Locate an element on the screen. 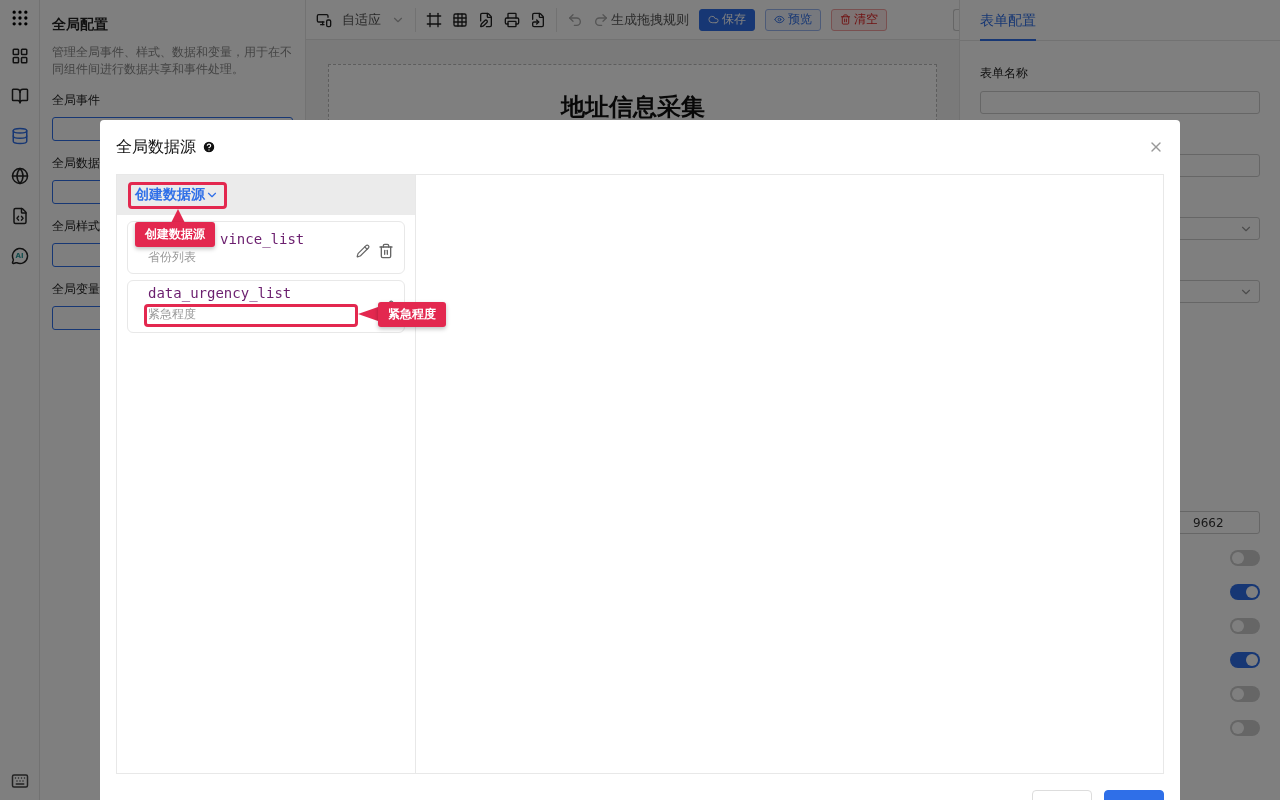  source-description: 紧急程度 is located at coordinates (172, 314).